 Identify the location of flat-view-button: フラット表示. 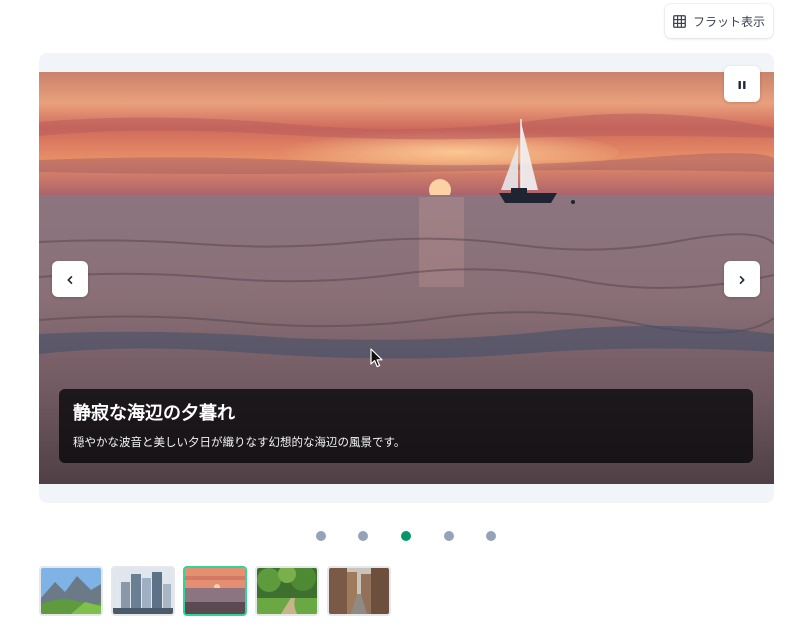
(719, 21).